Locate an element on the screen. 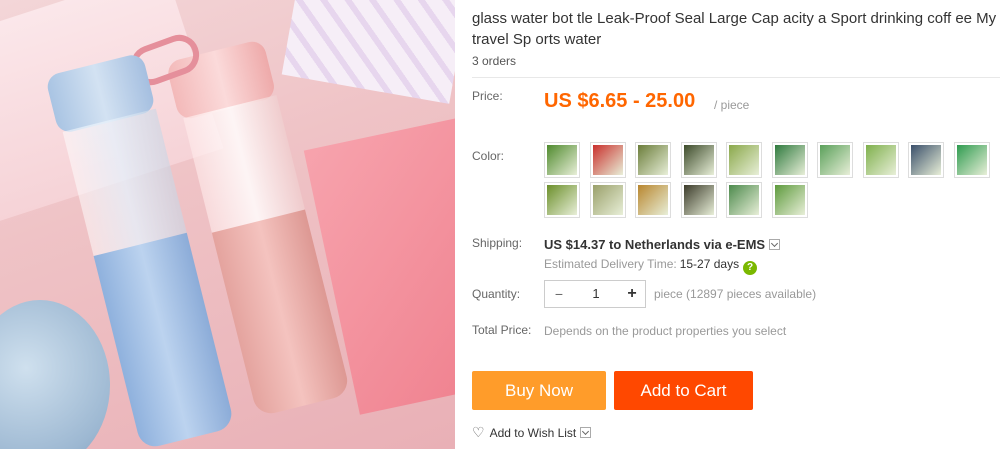 The image size is (1000, 449). quantity-stepper: − 1 + is located at coordinates (595, 294).